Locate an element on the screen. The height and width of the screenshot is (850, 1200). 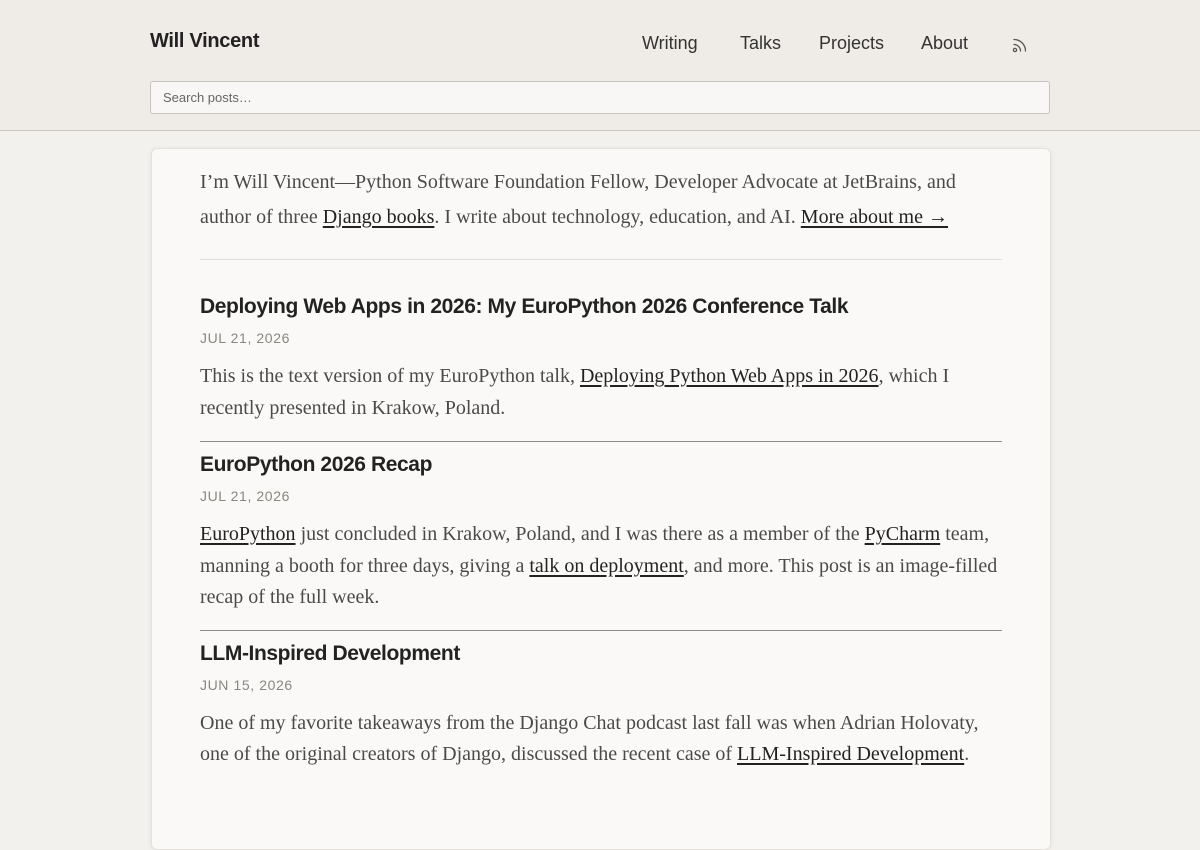
nav-writing: Writing is located at coordinates (670, 43).